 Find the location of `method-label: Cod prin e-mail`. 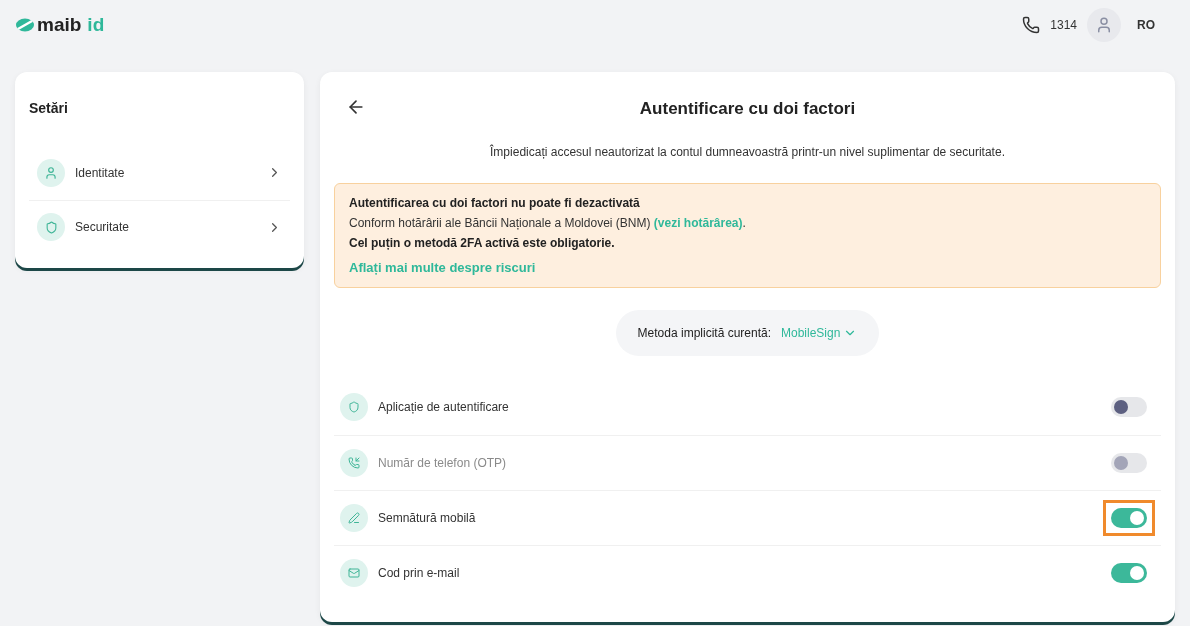

method-label: Cod prin e-mail is located at coordinates (419, 572).